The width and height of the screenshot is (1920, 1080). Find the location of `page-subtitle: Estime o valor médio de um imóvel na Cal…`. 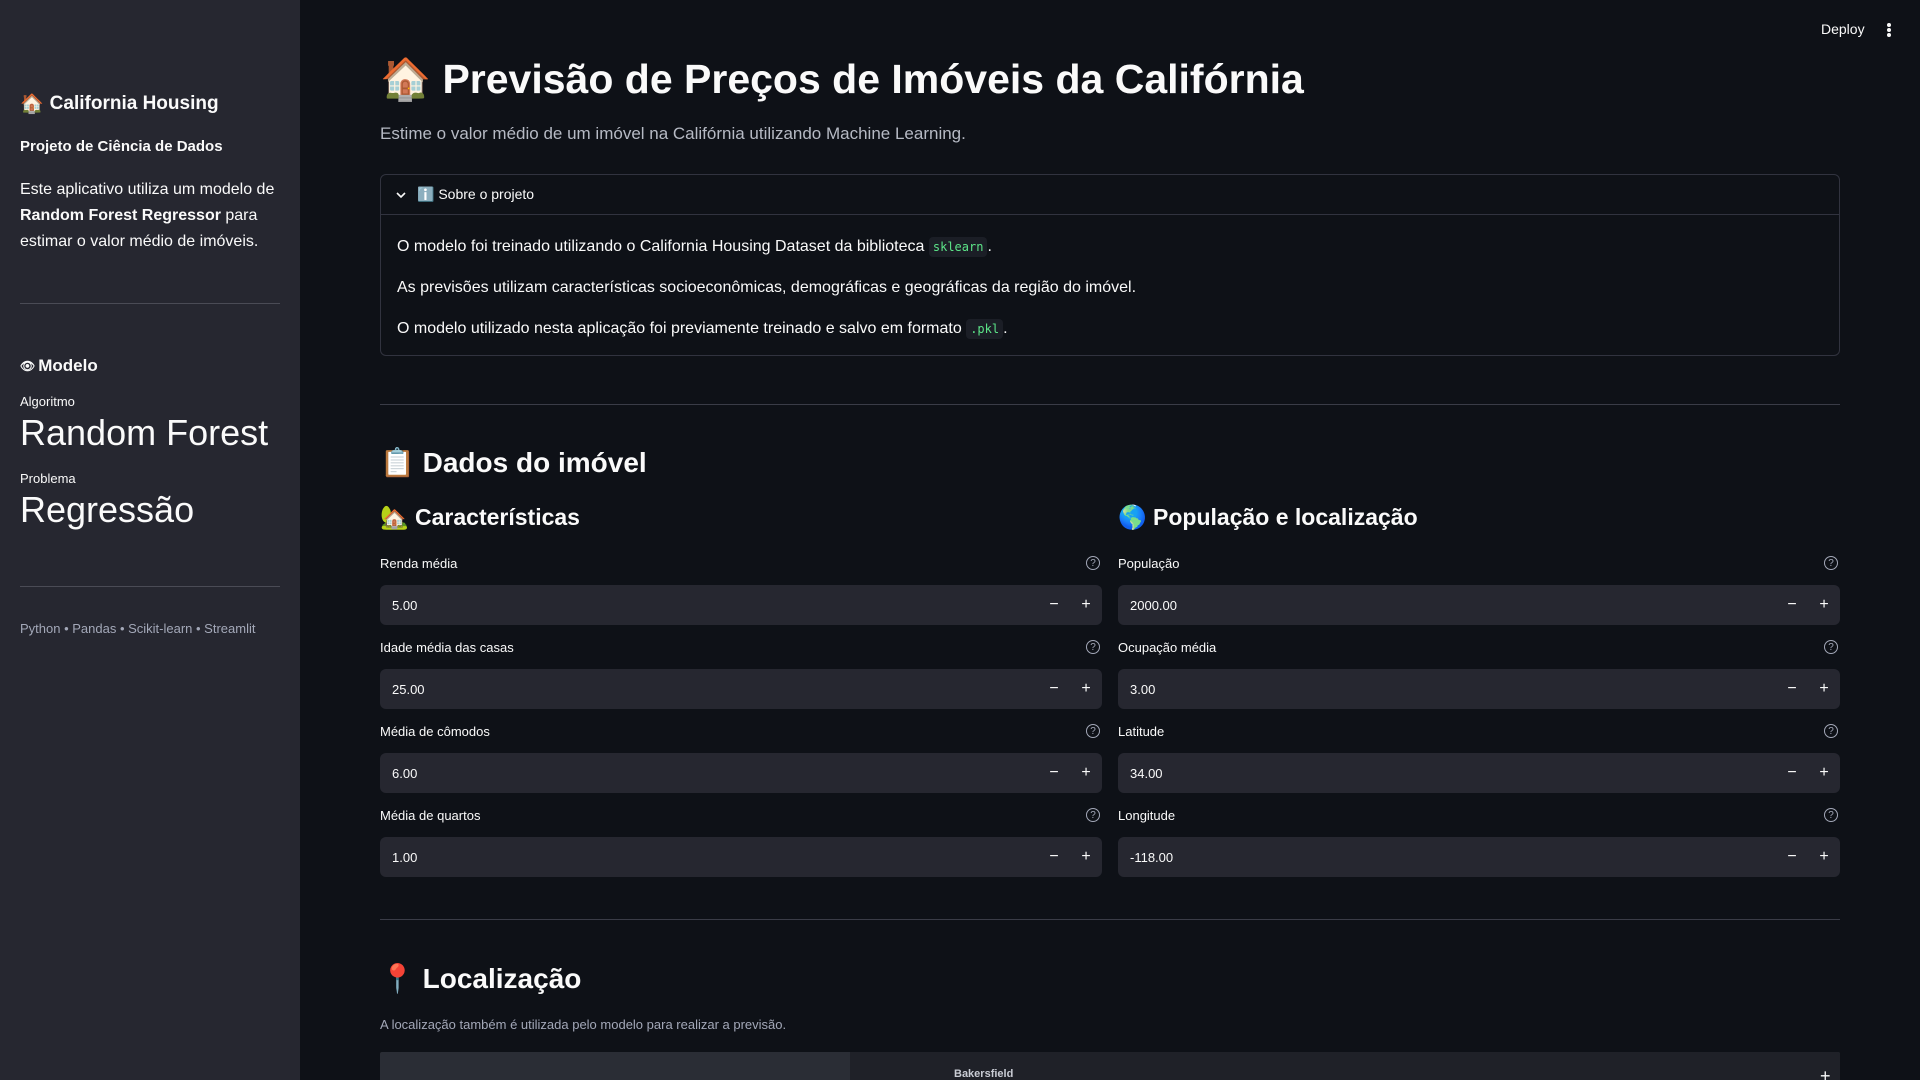

page-subtitle: Estime o valor médio de um imóvel na Cal… is located at coordinates (673, 133).